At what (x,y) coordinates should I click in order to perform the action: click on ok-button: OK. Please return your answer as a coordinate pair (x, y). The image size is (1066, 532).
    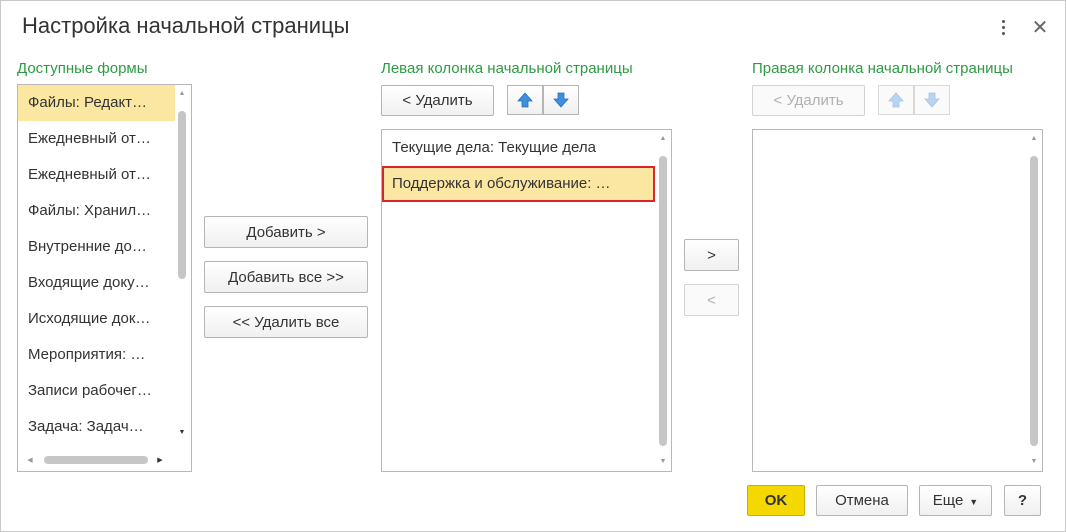
    Looking at the image, I should click on (776, 500).